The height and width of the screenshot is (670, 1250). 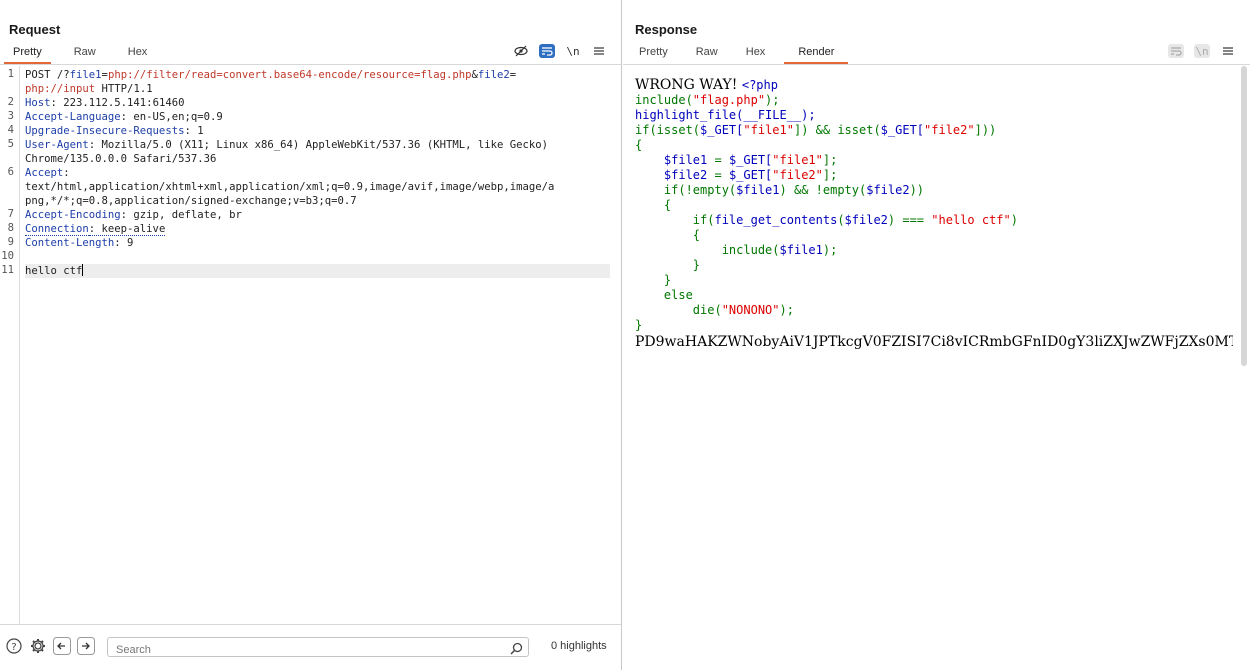 I want to click on source-line: include("flag.php");, so click(x=934, y=100).